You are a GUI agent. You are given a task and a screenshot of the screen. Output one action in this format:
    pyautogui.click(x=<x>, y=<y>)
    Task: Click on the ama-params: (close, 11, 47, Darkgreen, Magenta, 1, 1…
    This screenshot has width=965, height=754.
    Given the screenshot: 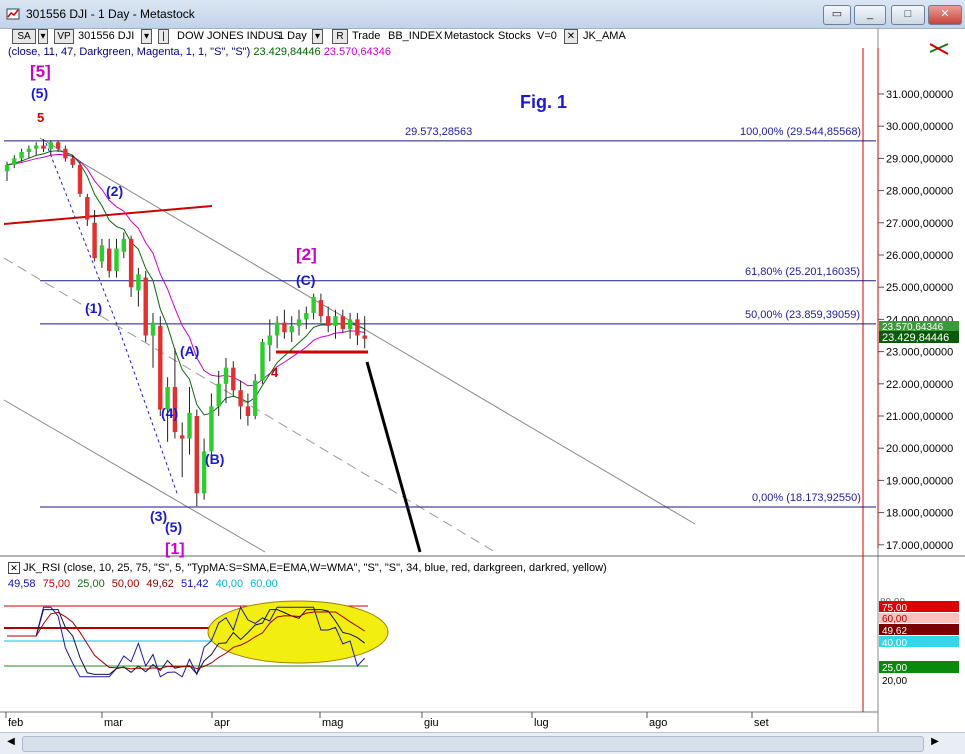 What is the action you would take?
    pyautogui.click(x=129, y=52)
    